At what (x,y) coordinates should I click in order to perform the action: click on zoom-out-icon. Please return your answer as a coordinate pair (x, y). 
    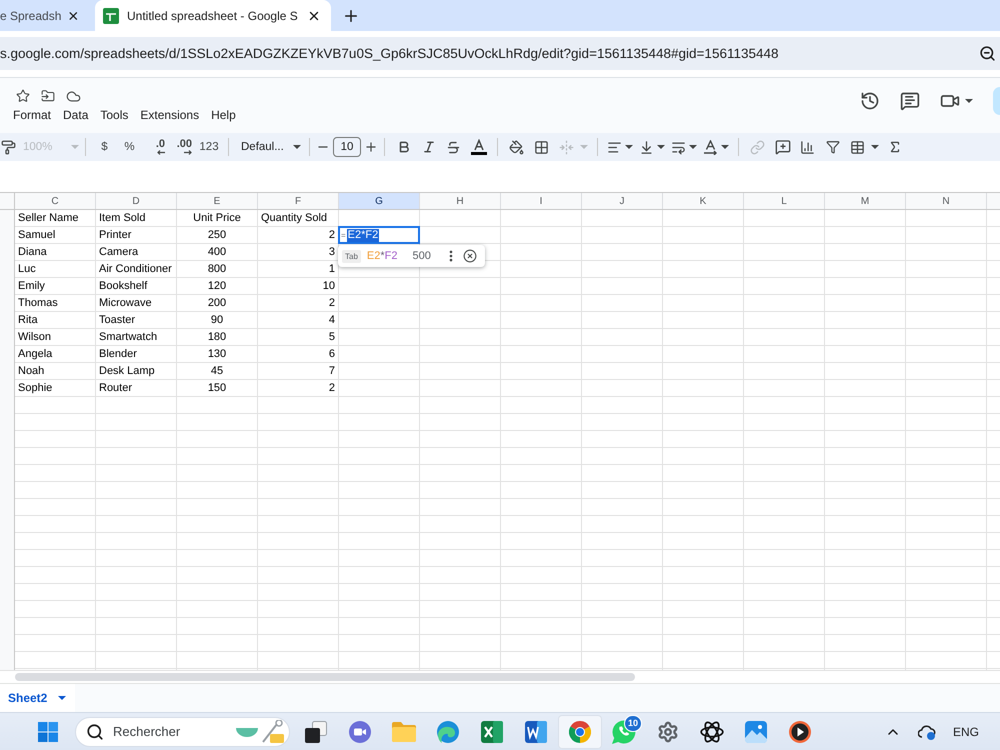
    Looking at the image, I should click on (987, 53).